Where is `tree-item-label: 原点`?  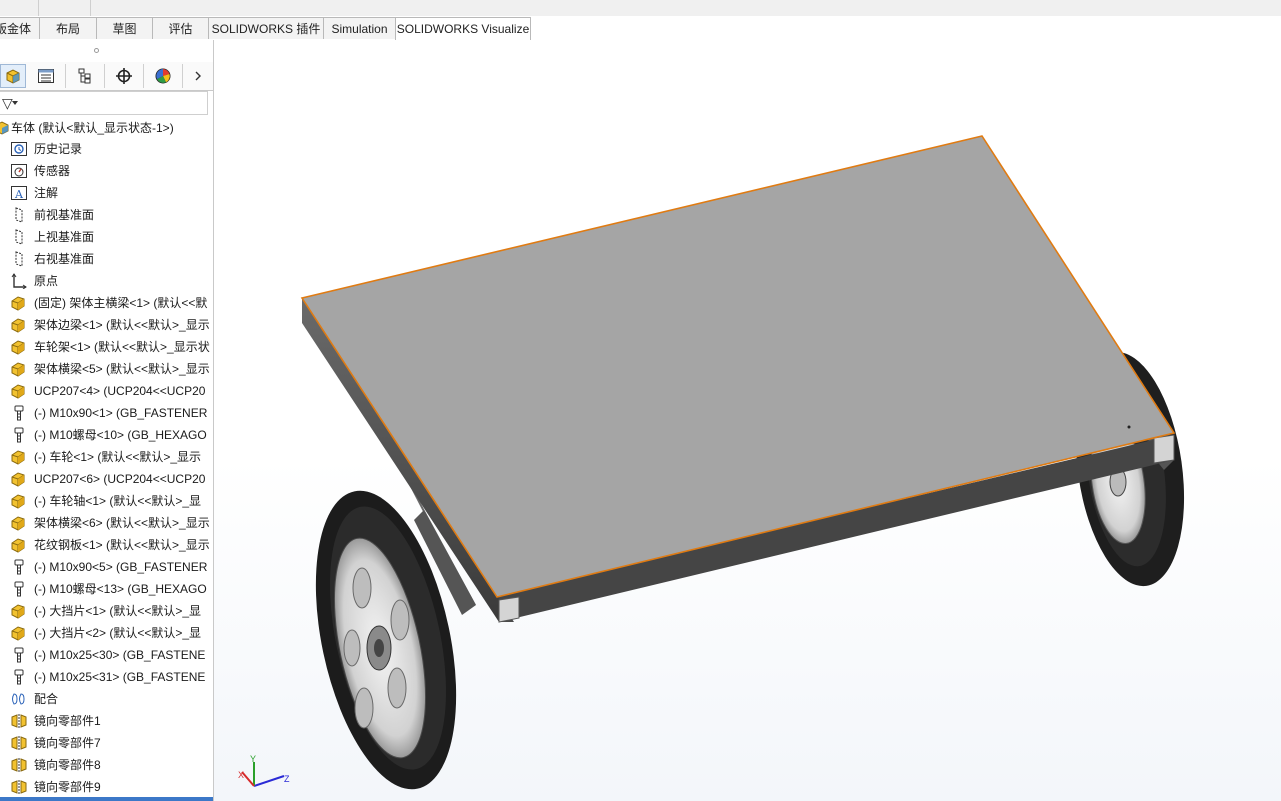
tree-item-label: 原点 is located at coordinates (46, 281).